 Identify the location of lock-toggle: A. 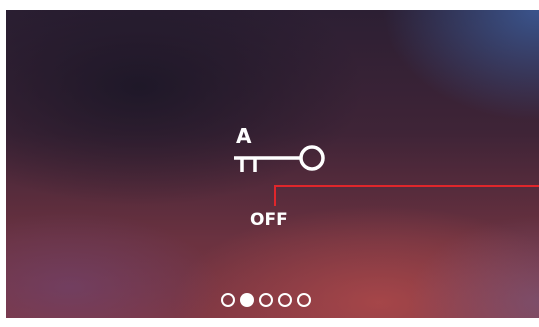
(277, 155).